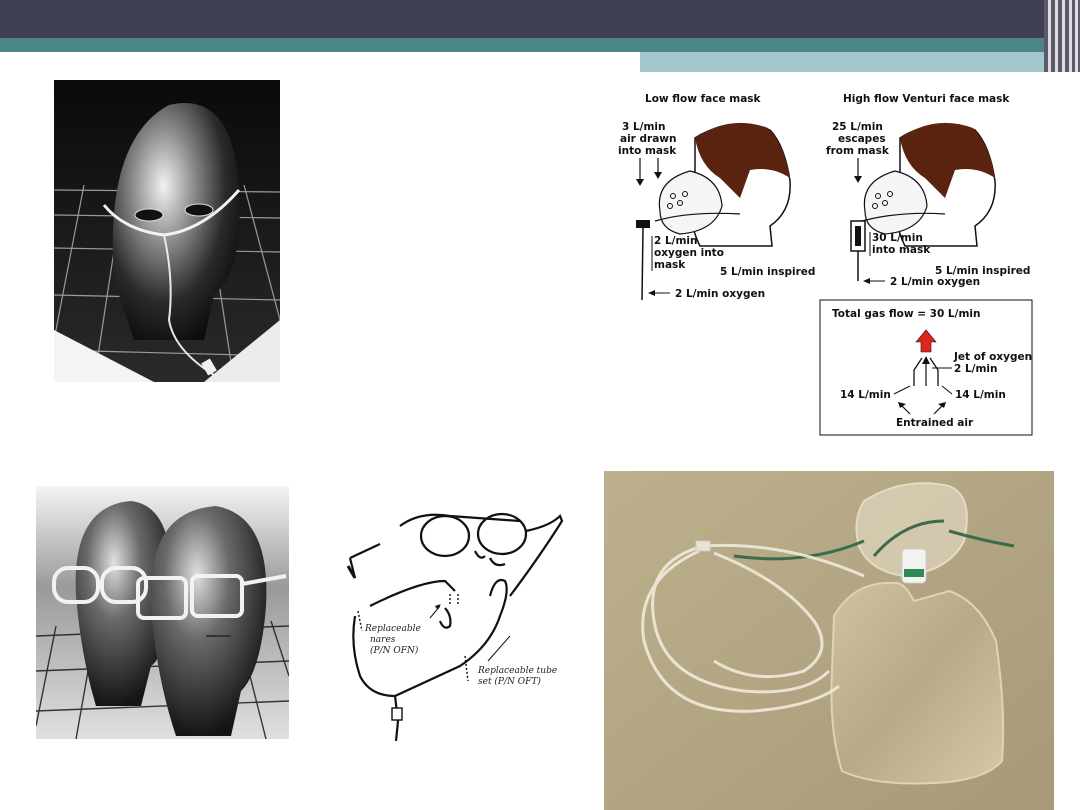 The image size is (1080, 810). I want to click on low-flow-title: Low flow face mask, so click(703, 99).